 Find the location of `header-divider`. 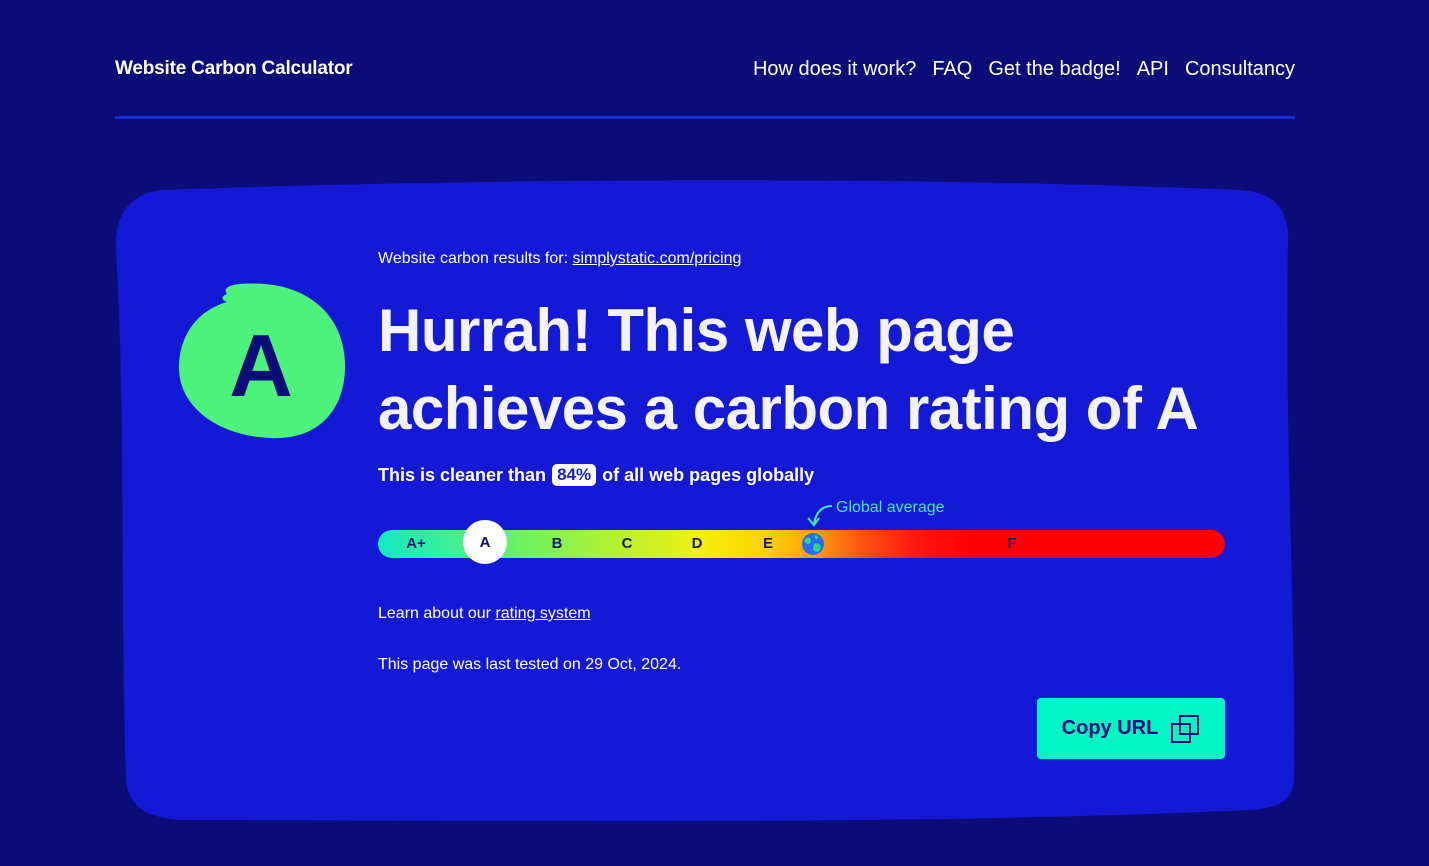

header-divider is located at coordinates (705, 117).